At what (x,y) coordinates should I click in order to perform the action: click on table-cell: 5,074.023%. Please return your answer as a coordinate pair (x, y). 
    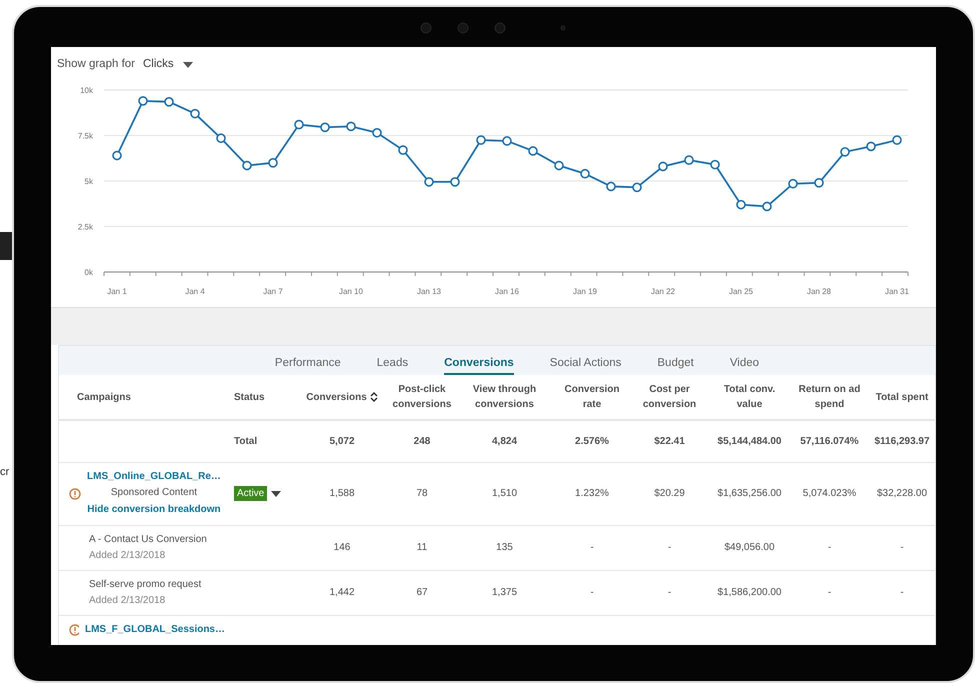
    Looking at the image, I should click on (829, 493).